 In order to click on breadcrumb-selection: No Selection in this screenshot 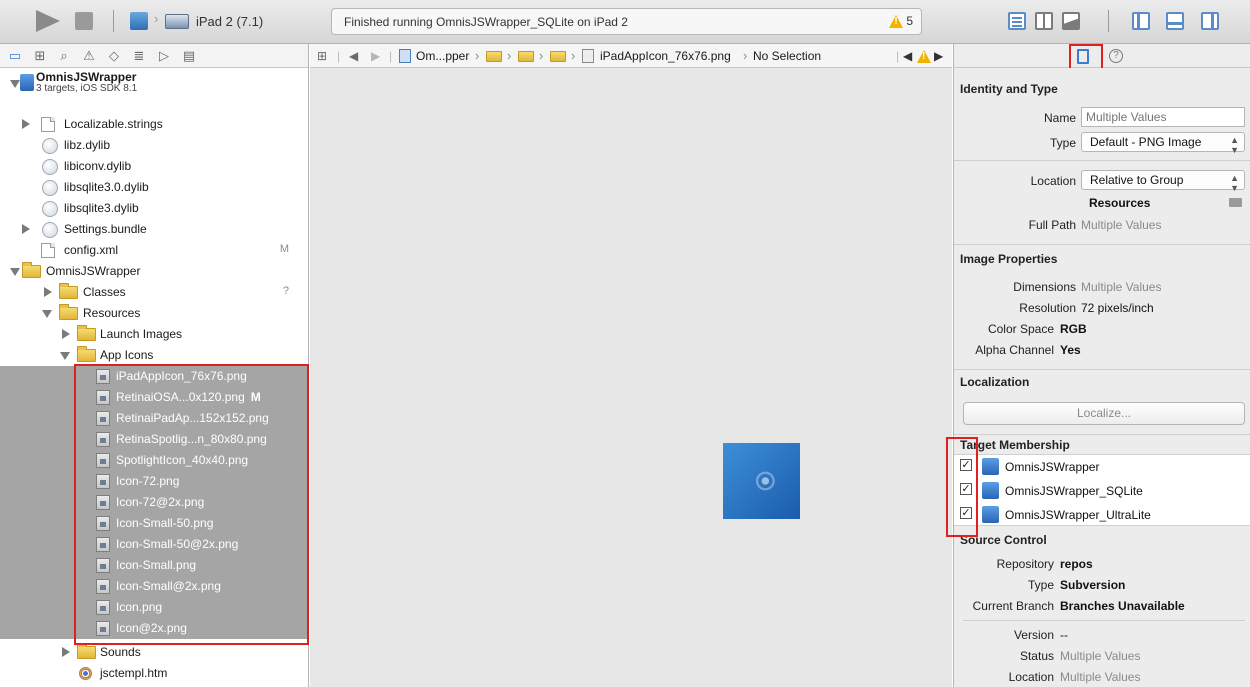, I will do `click(787, 56)`.